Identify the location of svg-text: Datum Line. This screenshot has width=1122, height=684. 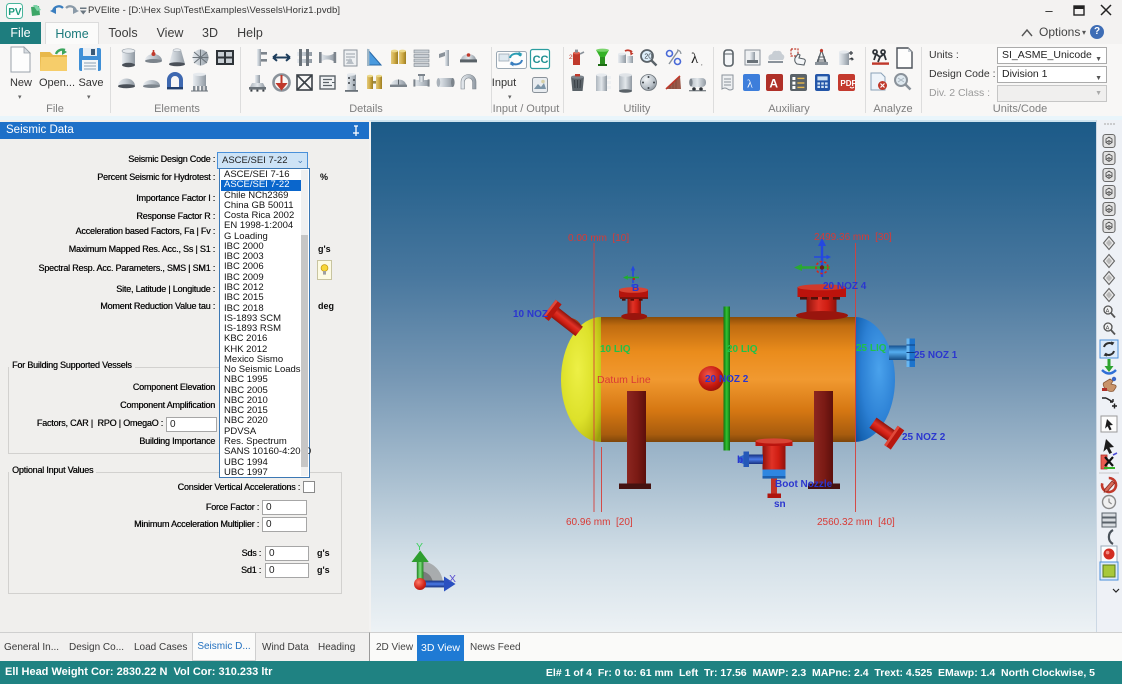
(624, 380).